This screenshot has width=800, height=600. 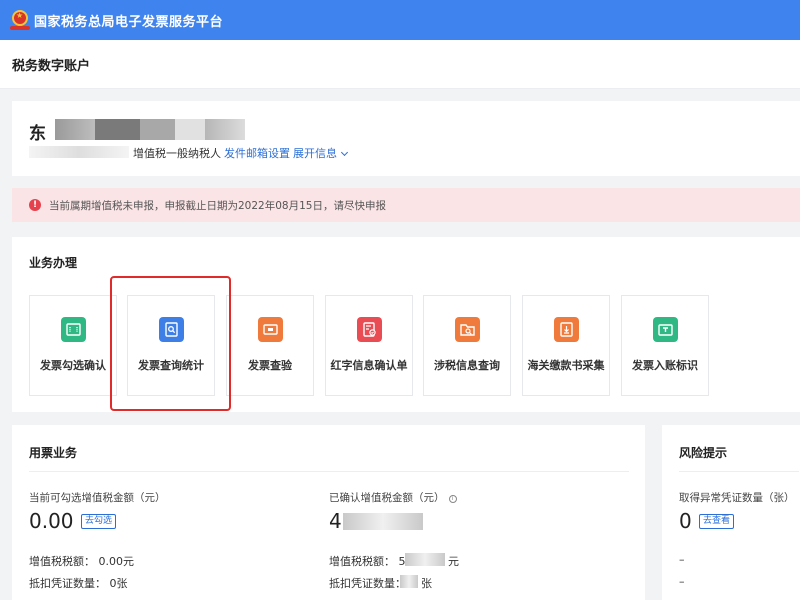 I want to click on expand-info-link: 展开信息, so click(x=321, y=153).